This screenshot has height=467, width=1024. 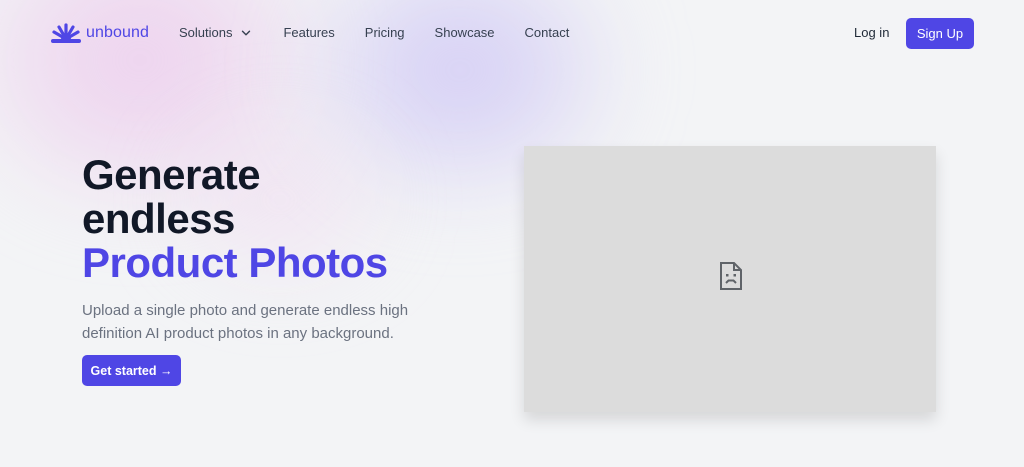 I want to click on hero-title: Generate endless Product Photos, so click(x=235, y=219).